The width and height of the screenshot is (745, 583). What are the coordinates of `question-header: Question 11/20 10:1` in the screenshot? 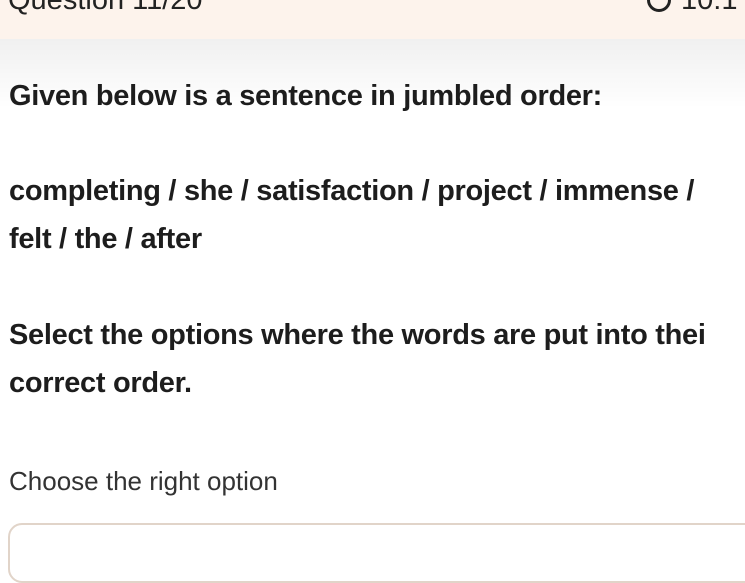 It's located at (372, 19).